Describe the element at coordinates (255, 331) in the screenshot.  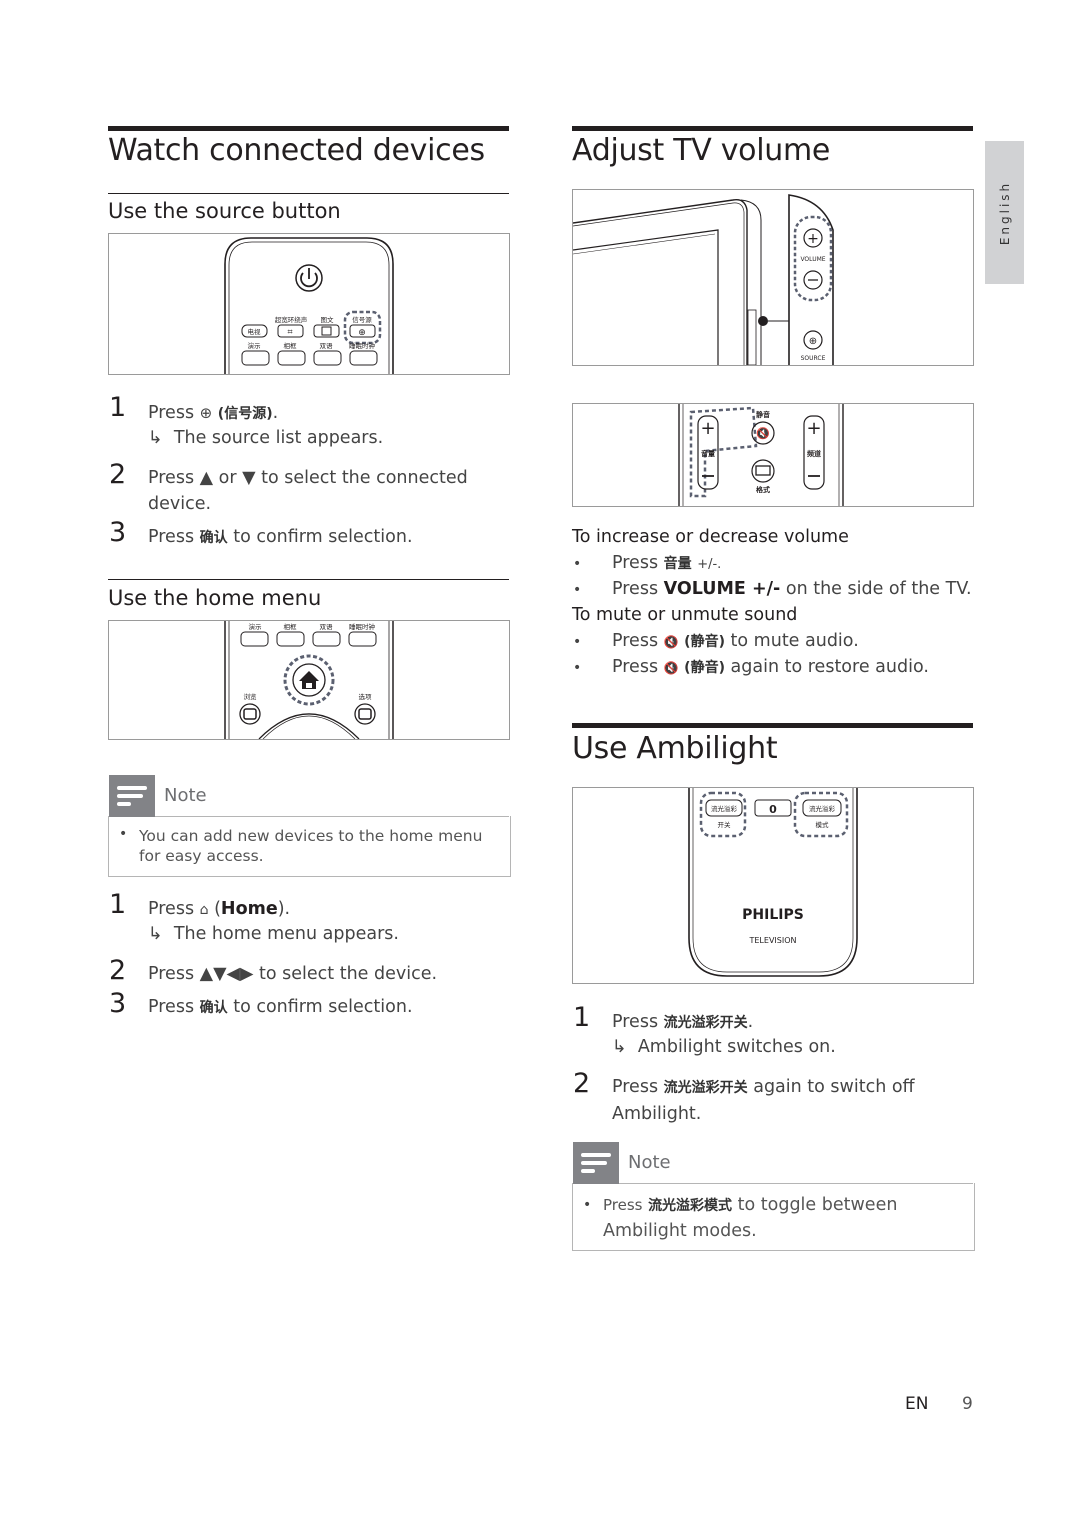
I see `label-tv: 电视` at that location.